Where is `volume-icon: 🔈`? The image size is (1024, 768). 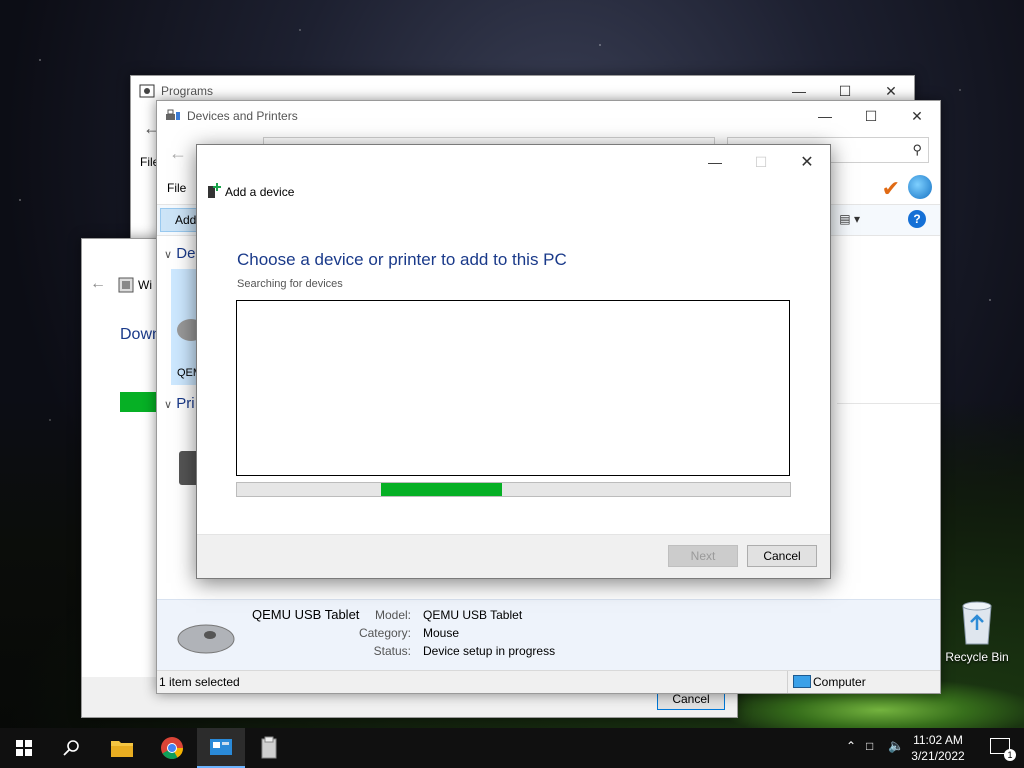
volume-icon: 🔈 is located at coordinates (896, 746).